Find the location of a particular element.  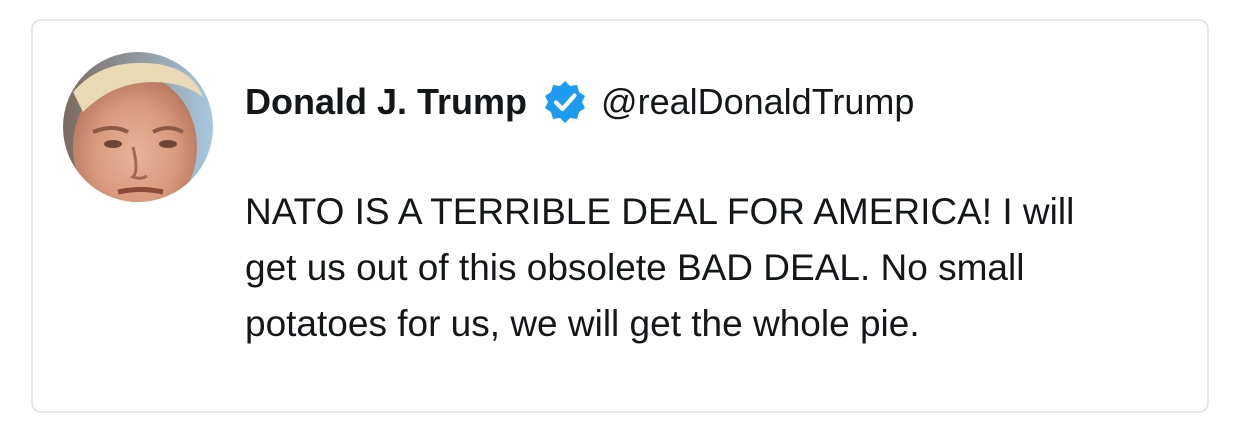

verified-badge-icon is located at coordinates (565, 102).